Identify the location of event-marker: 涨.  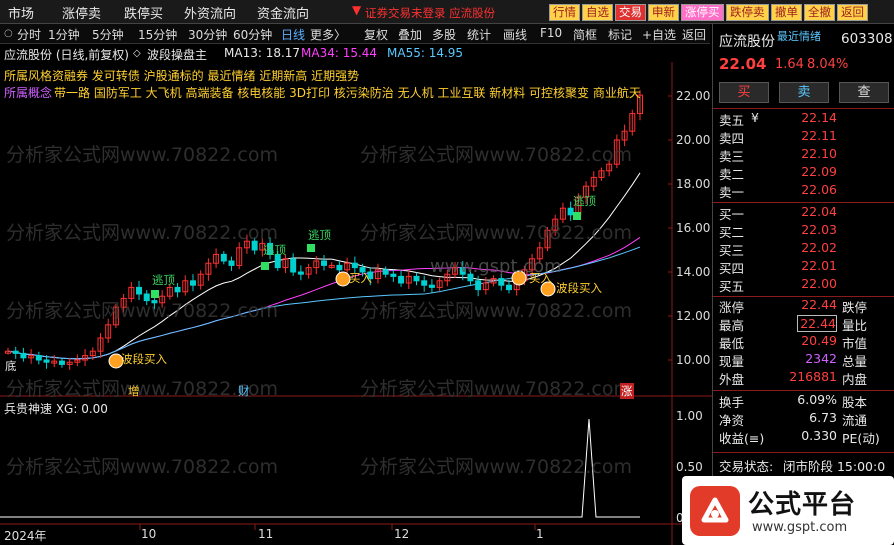
(627, 391).